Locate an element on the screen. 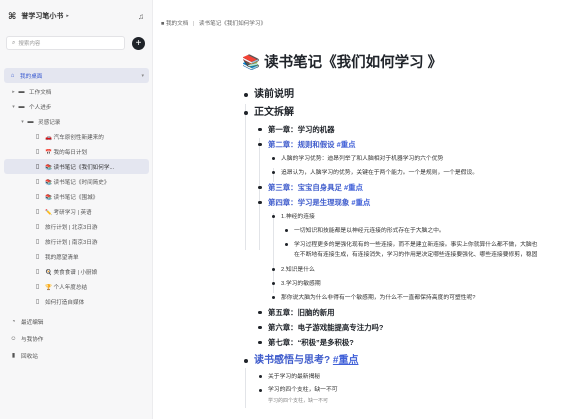 The image size is (586, 419). outline-text: 一切知识和技能都是以神经元连接的形式存在于大脑之中。 is located at coordinates (369, 231).